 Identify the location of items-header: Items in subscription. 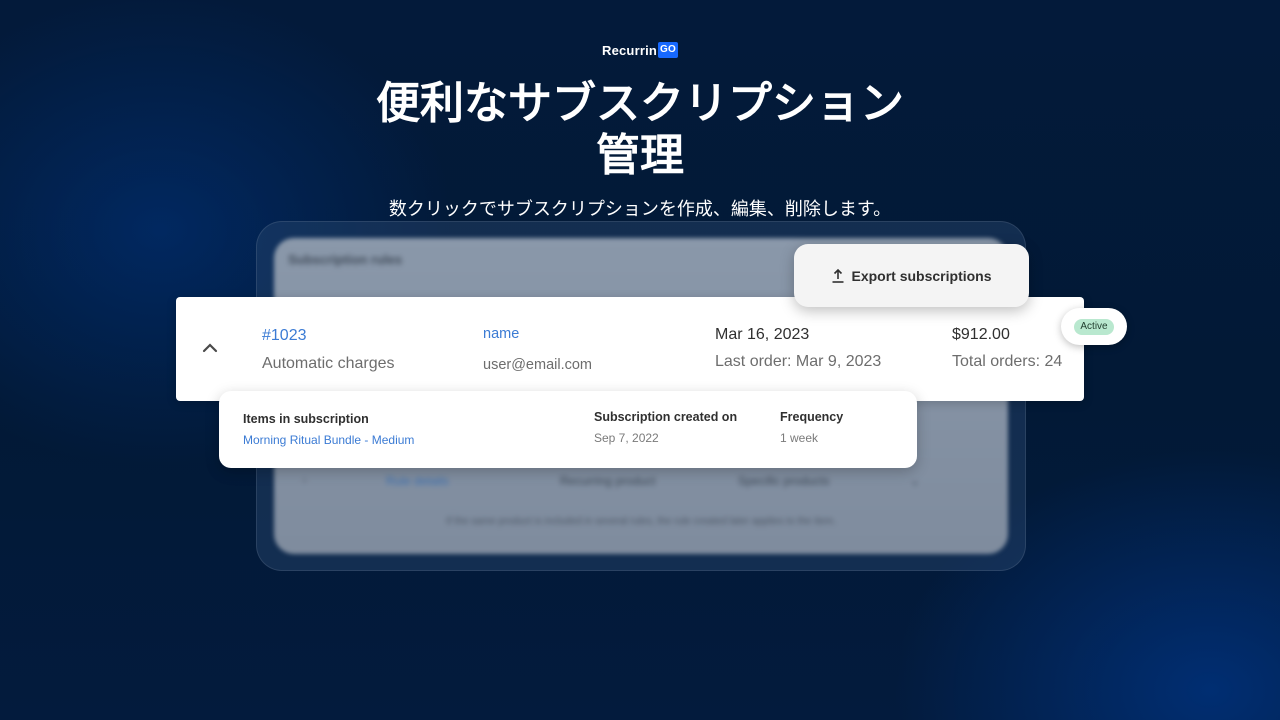
(306, 419).